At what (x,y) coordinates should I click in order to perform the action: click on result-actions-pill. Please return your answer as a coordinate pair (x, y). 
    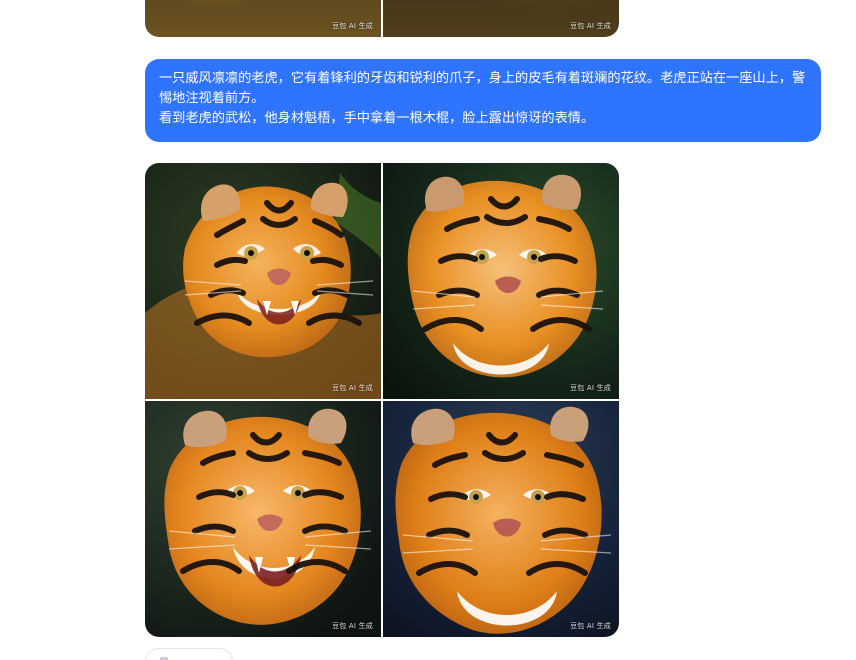
    Looking at the image, I should click on (189, 654).